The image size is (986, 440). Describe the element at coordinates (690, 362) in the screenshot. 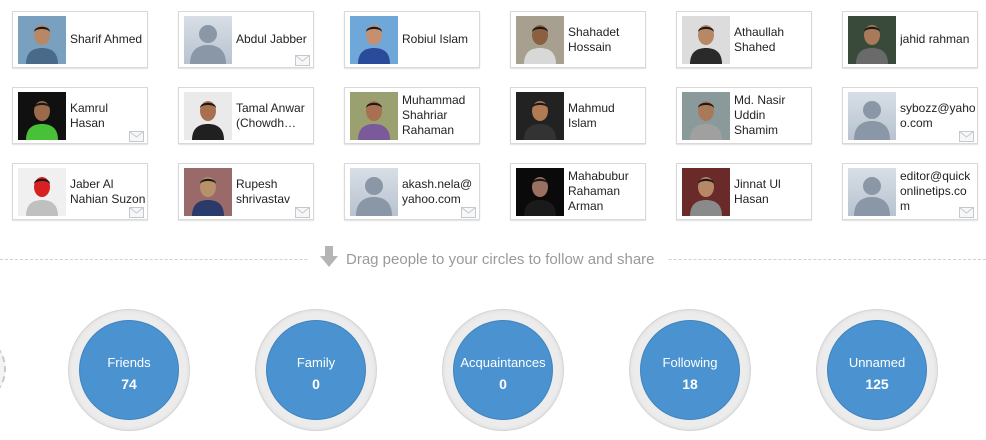

I see `circle-label: Following` at that location.